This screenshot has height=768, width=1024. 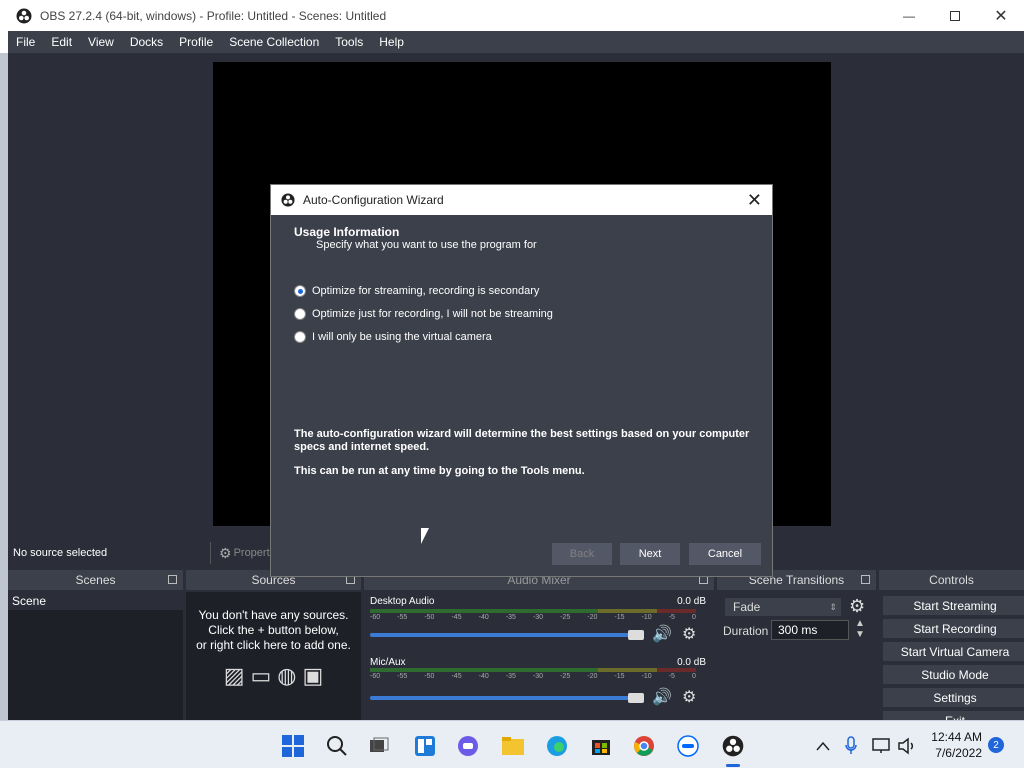 I want to click on globe-icon: ◍, so click(x=287, y=675).